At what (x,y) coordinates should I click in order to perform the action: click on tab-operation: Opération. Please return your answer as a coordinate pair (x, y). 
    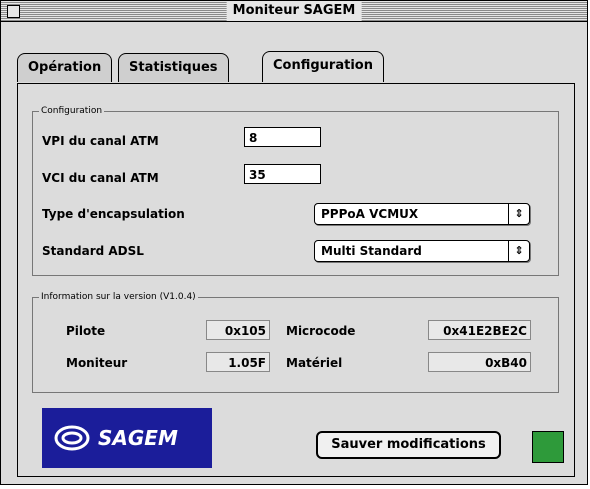
    Looking at the image, I should click on (65, 67).